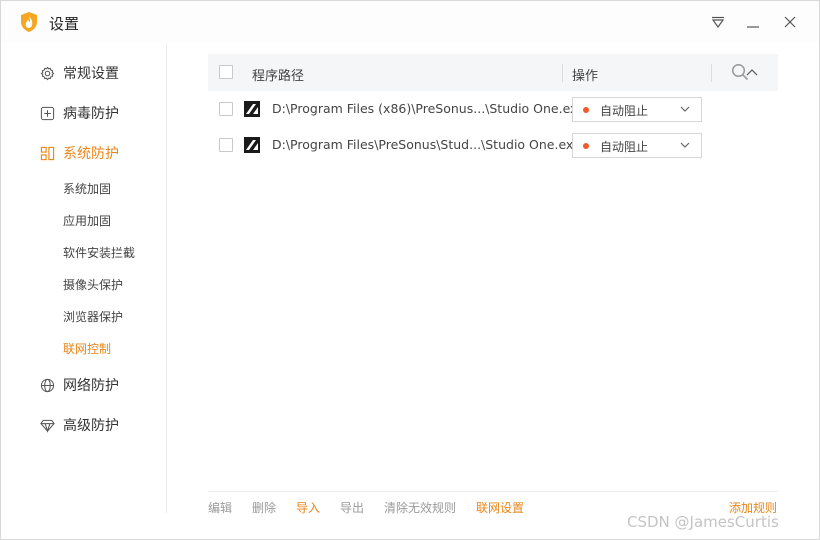  Describe the element at coordinates (740, 72) in the screenshot. I see `search-icon` at that location.